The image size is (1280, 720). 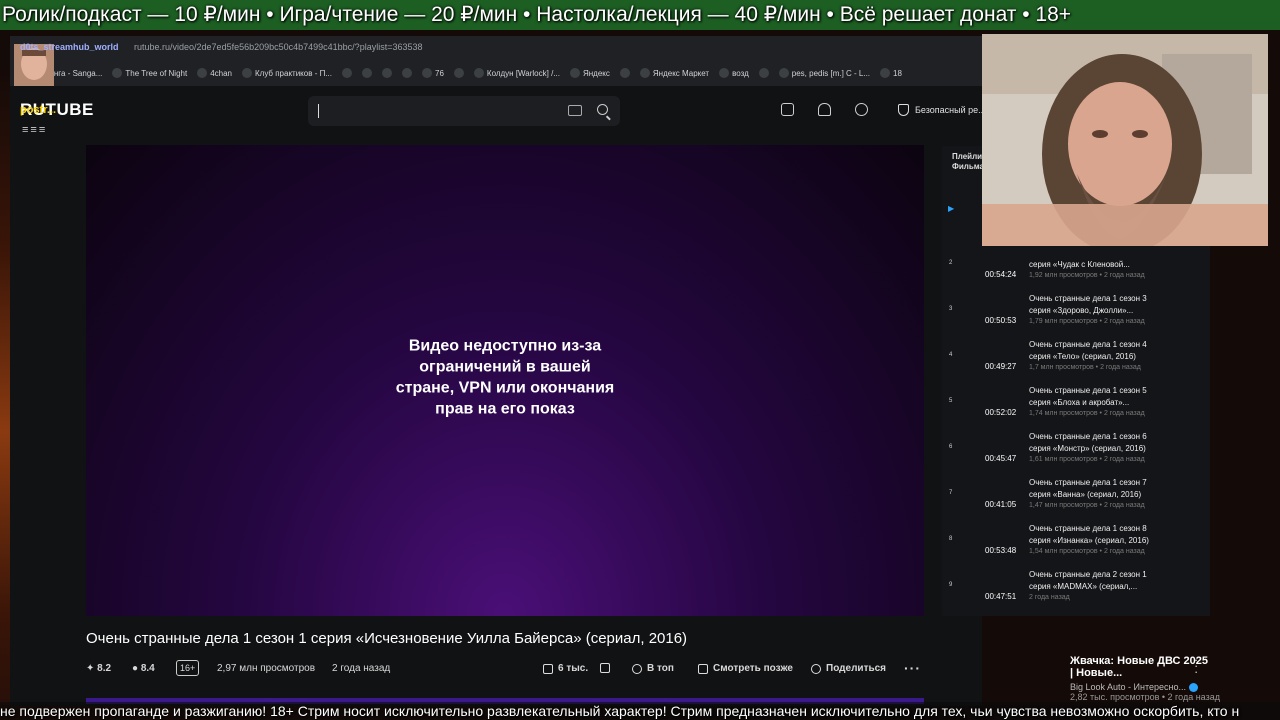 I want to click on playlist-item-title: Очень странные дела 2 сезон 1, so click(x=1088, y=574).